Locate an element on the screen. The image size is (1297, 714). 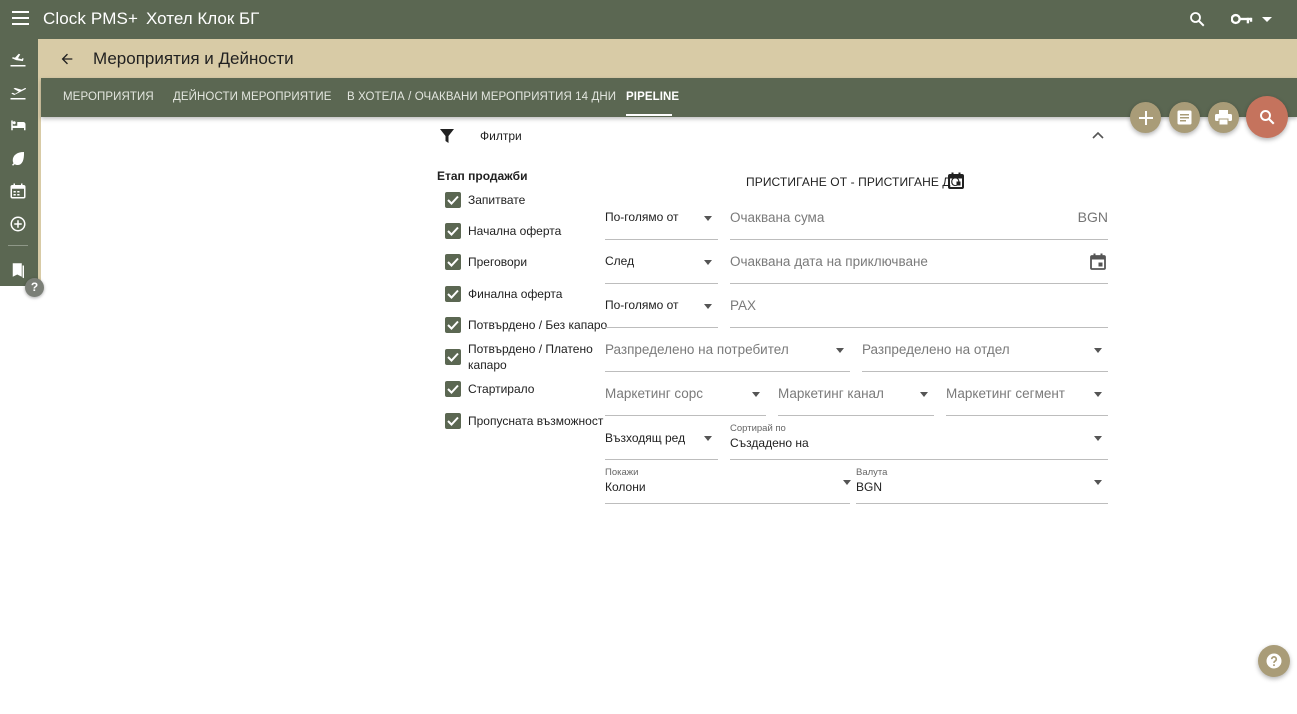
search-button is located at coordinates (1267, 117).